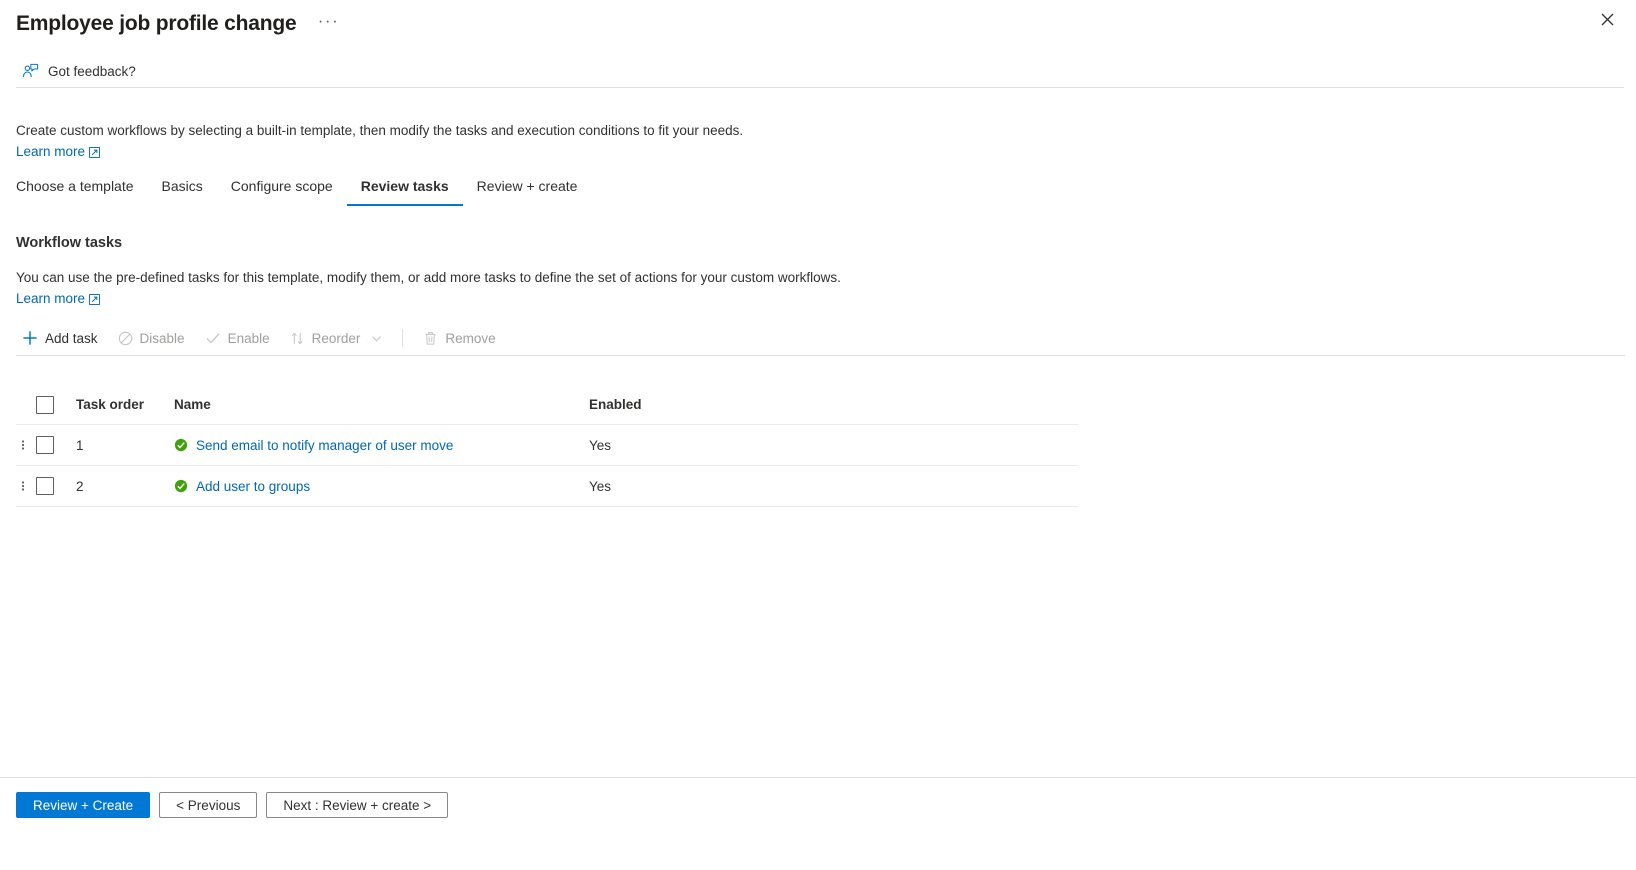  What do you see at coordinates (282, 191) in the screenshot?
I see `tab-configure-scope: Configure scope` at bounding box center [282, 191].